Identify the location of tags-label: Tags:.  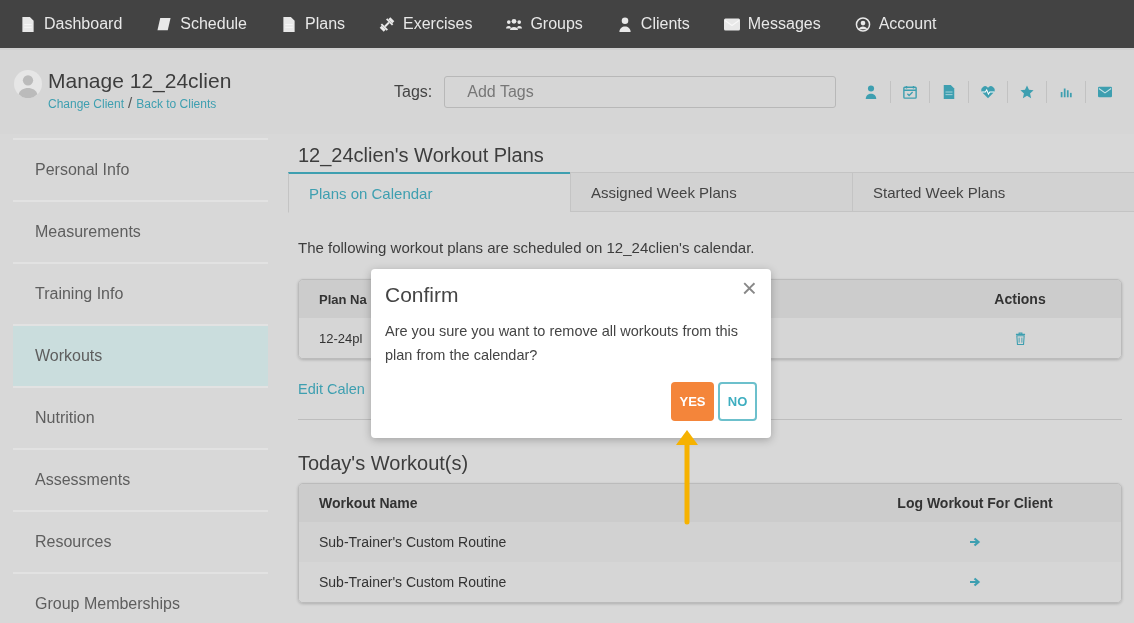
(413, 92).